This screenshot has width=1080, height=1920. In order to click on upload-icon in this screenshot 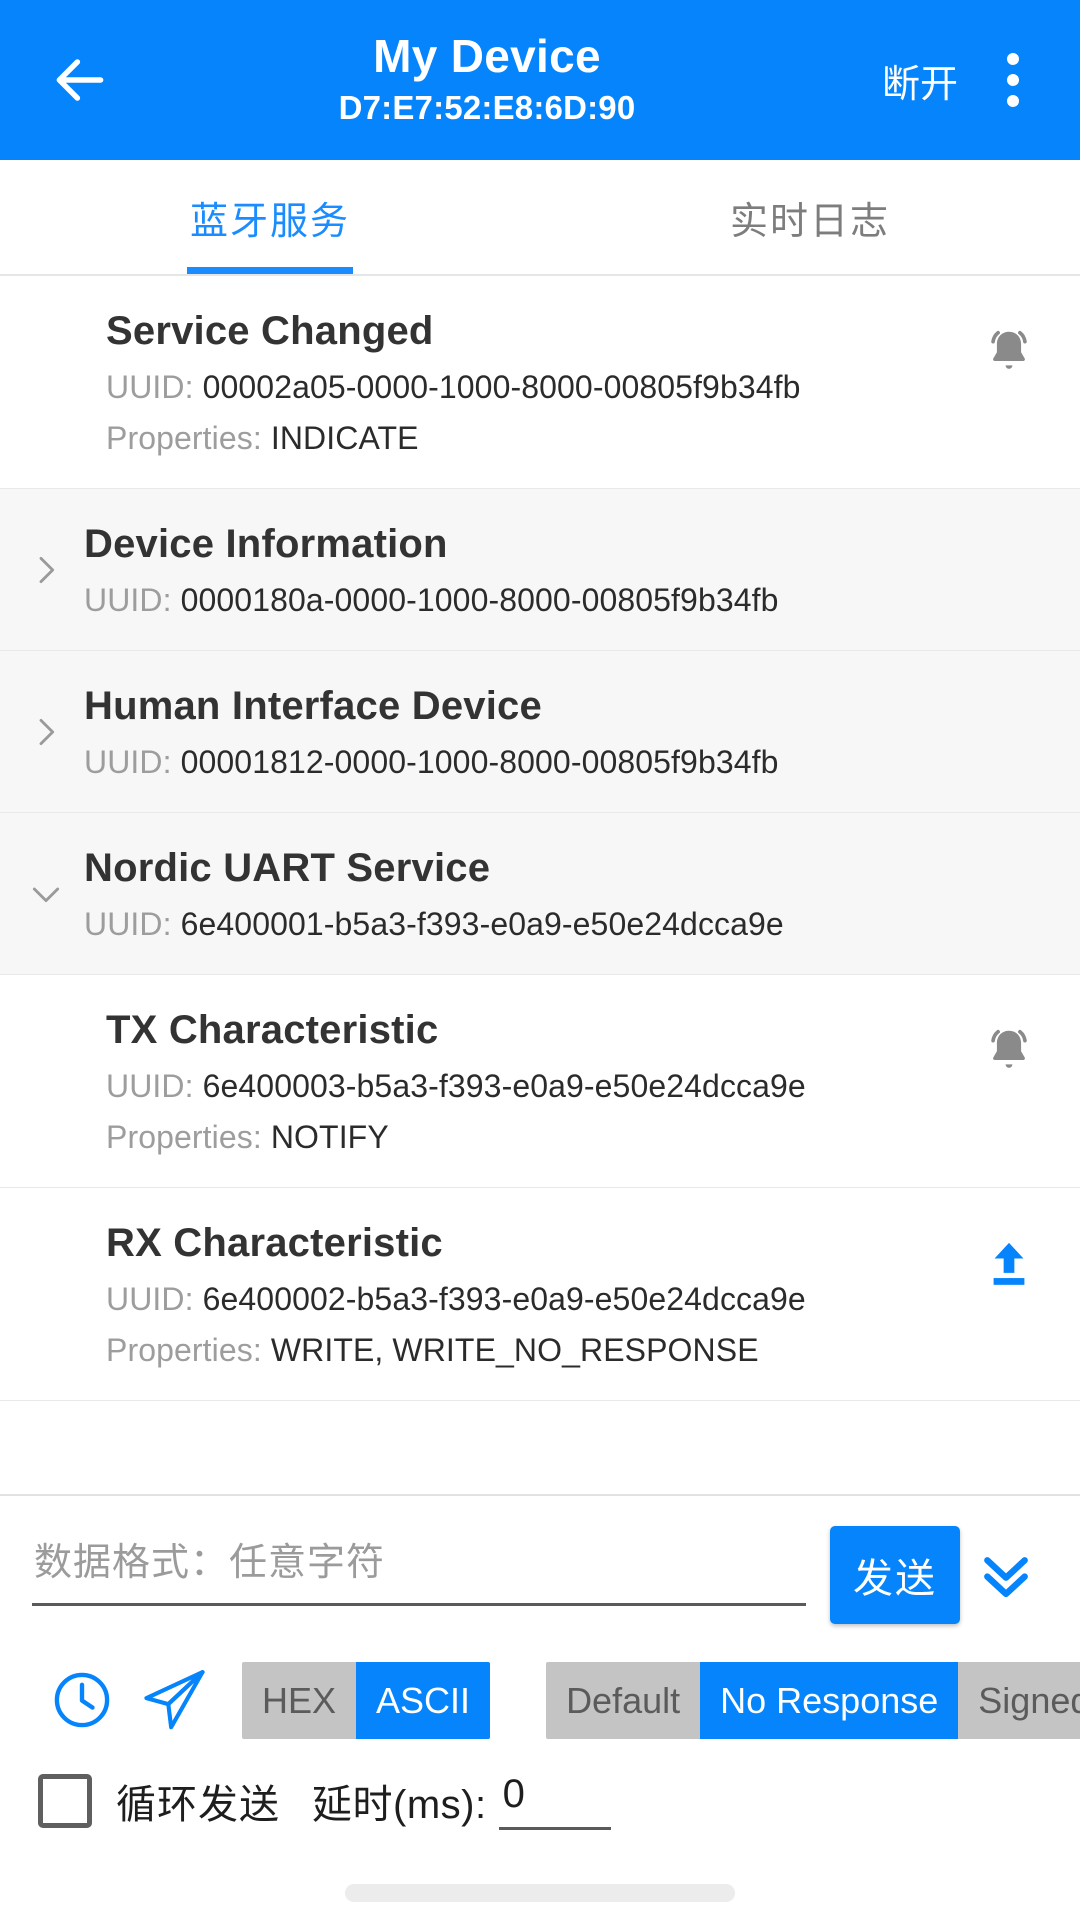, I will do `click(1009, 1263)`.